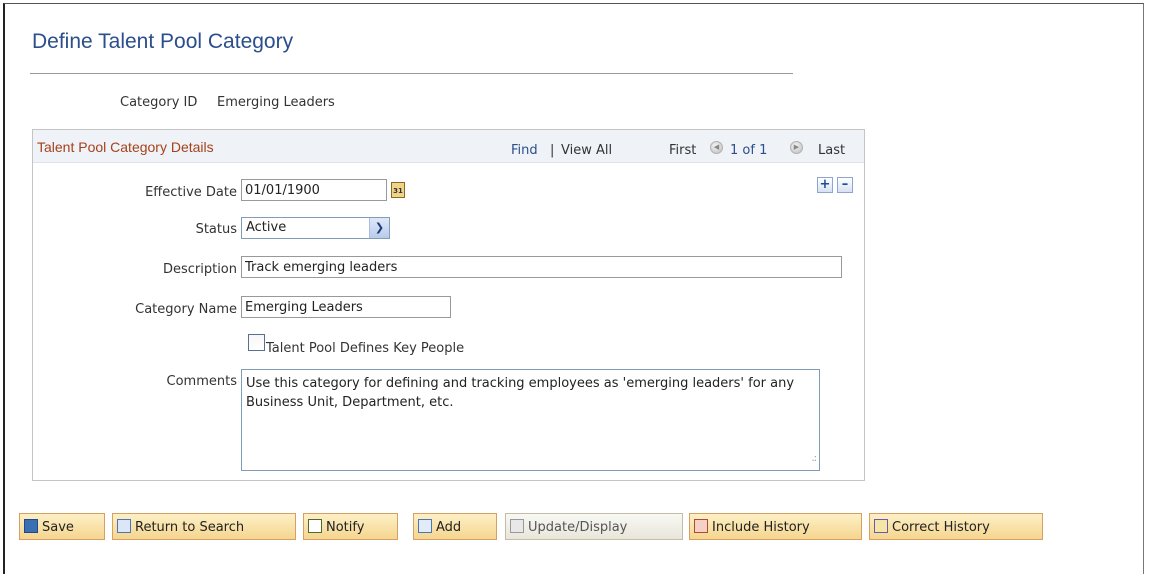 The width and height of the screenshot is (1149, 577). I want to click on correct-history-icon, so click(881, 526).